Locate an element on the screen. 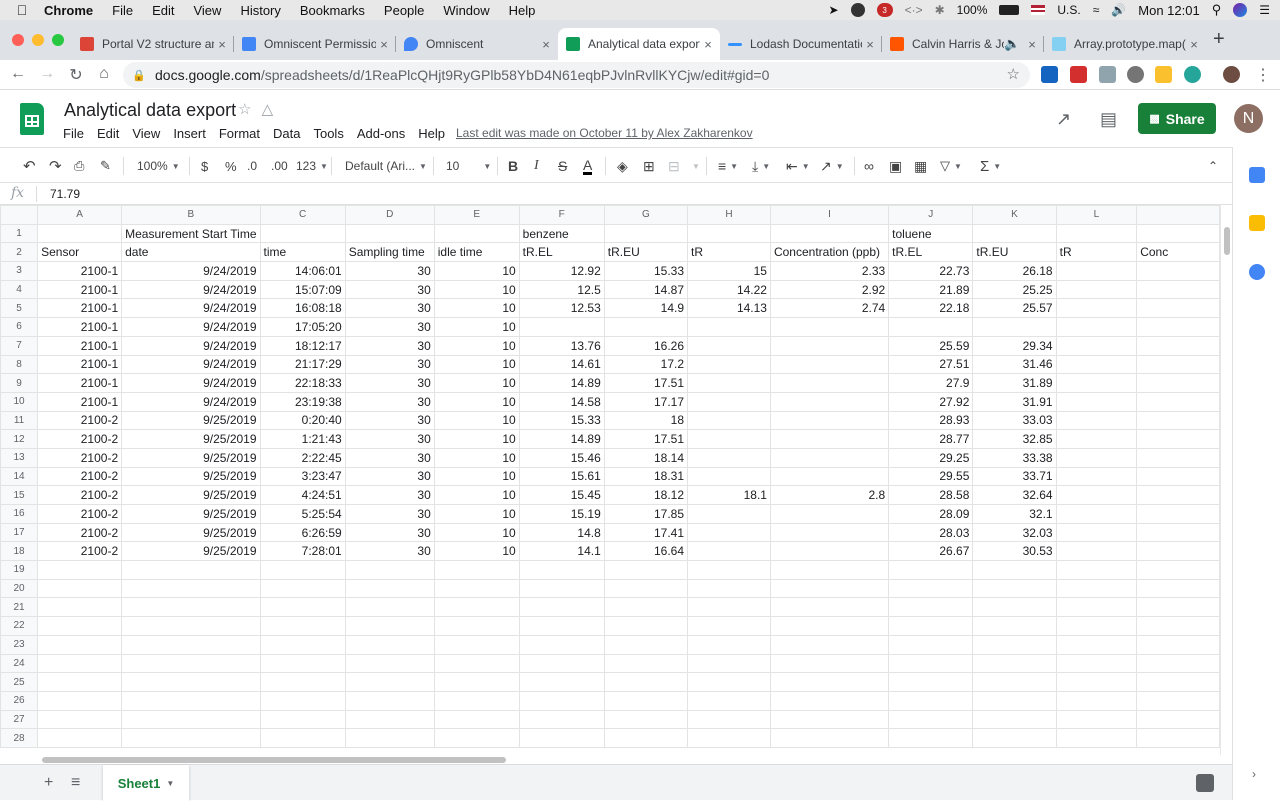  text-wrapping-icon: ⇤ ▼ is located at coordinates (798, 166).